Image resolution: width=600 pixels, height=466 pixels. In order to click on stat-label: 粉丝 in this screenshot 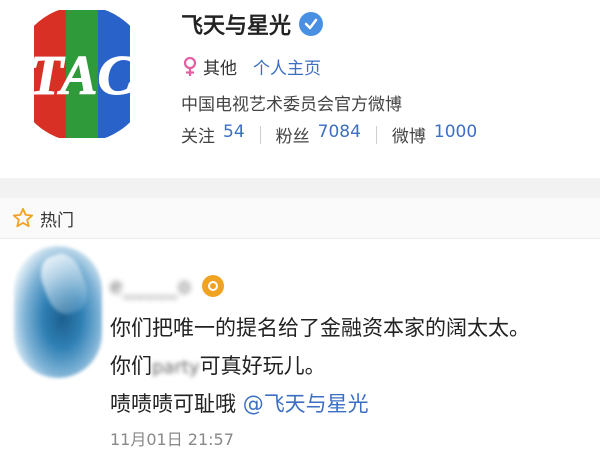, I will do `click(292, 137)`.